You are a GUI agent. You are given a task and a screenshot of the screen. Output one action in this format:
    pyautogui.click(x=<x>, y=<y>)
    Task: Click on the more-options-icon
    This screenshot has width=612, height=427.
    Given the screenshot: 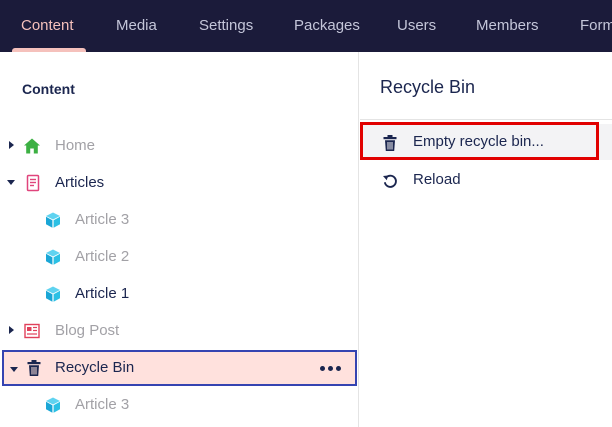 What is the action you would take?
    pyautogui.click(x=330, y=368)
    